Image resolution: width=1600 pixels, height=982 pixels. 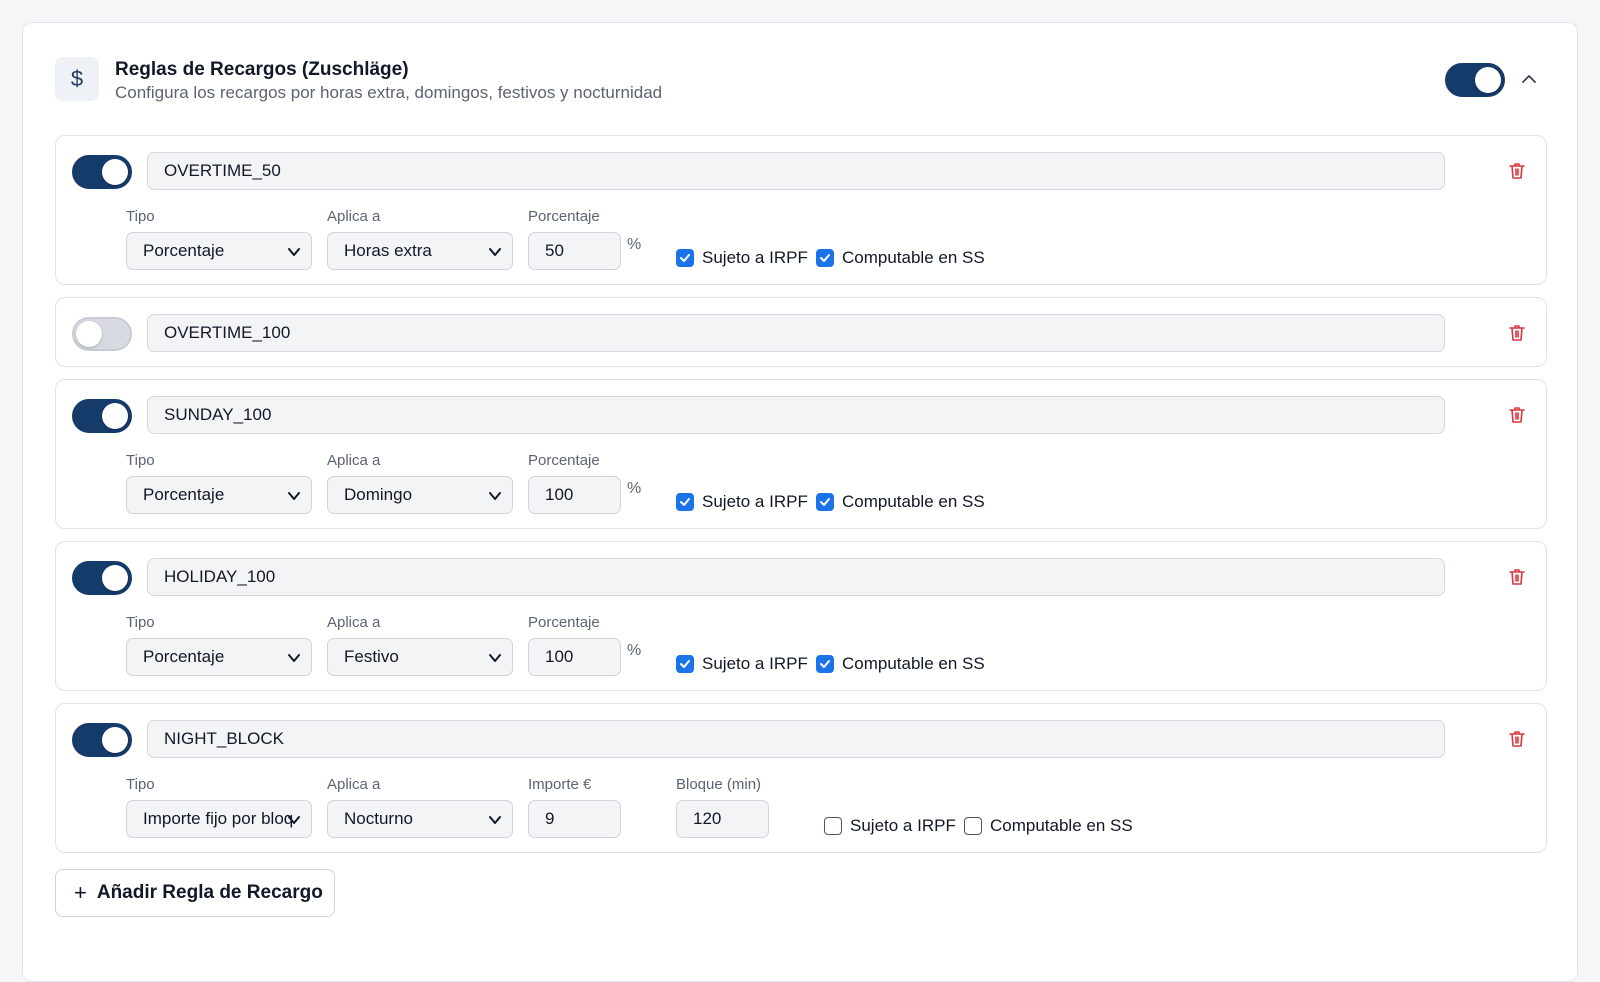 I want to click on chevron-up-icon, so click(x=1529, y=79).